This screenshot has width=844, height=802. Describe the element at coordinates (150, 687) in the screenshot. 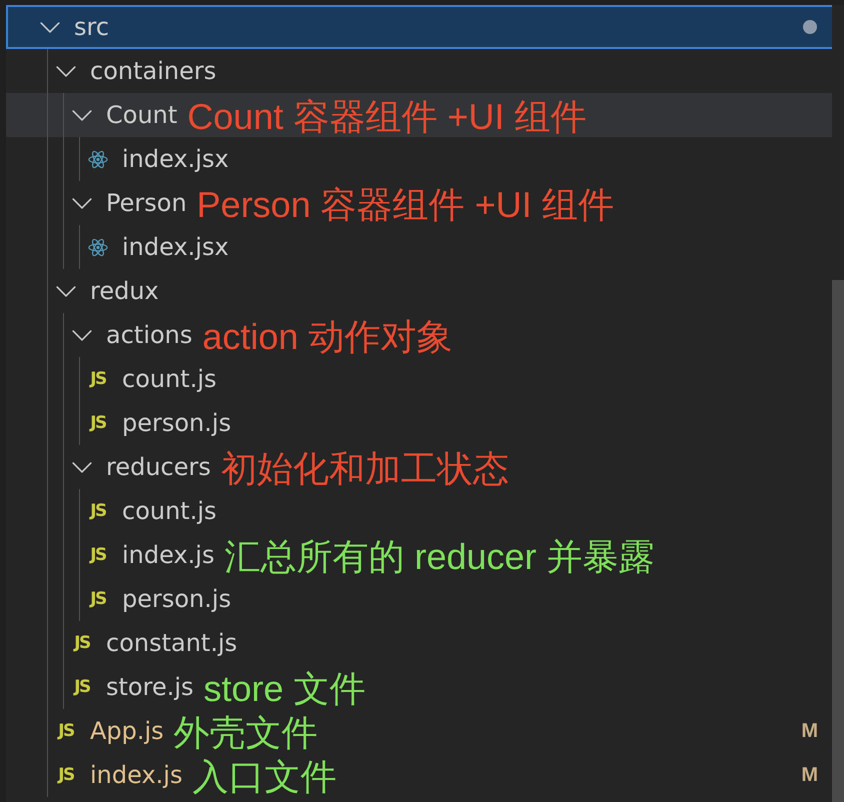

I see `file-name: store.js` at that location.